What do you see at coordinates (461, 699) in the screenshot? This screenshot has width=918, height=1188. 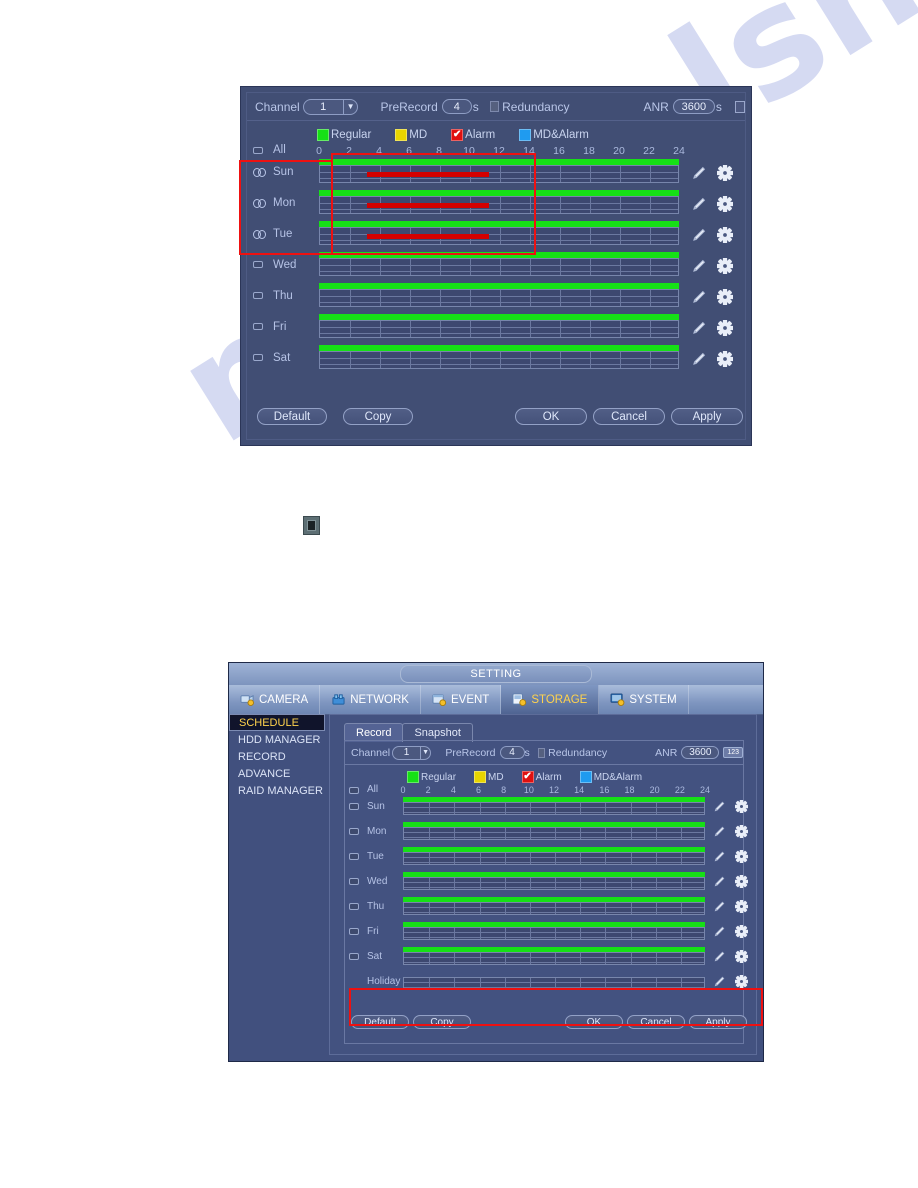 I see `tab-event: EVENT` at bounding box center [461, 699].